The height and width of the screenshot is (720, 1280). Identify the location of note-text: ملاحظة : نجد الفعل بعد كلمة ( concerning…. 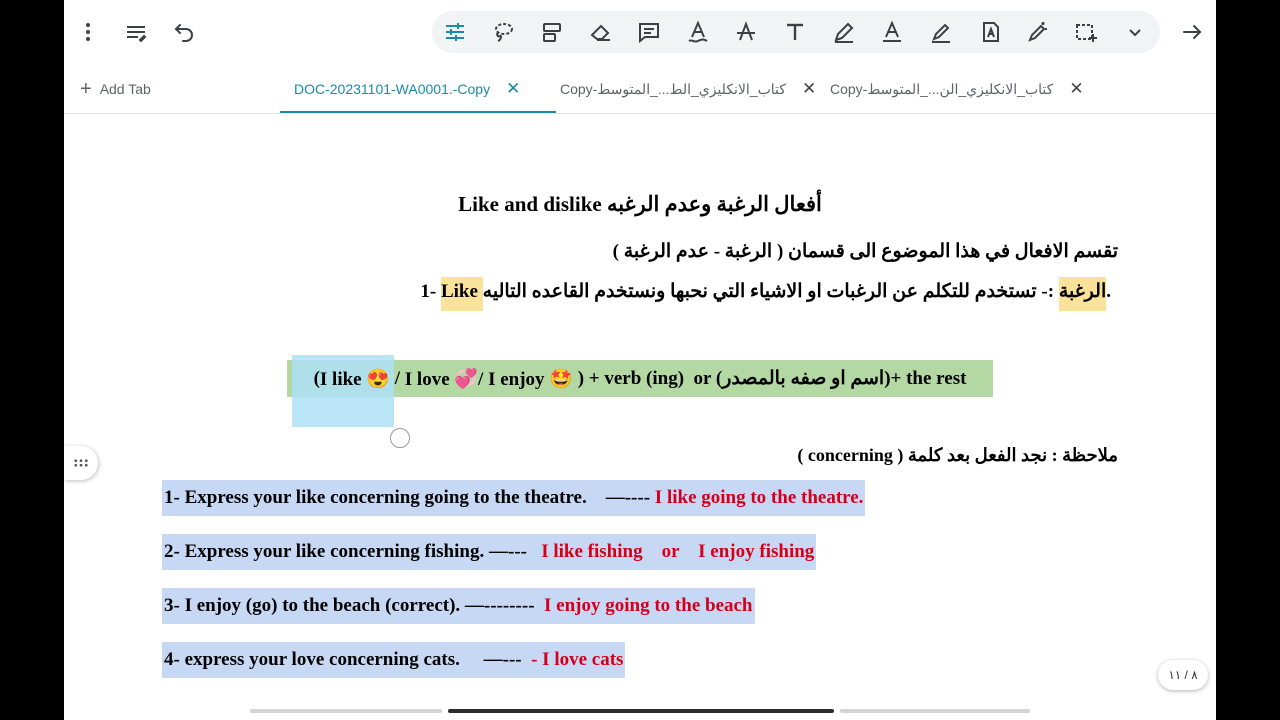
(957, 455).